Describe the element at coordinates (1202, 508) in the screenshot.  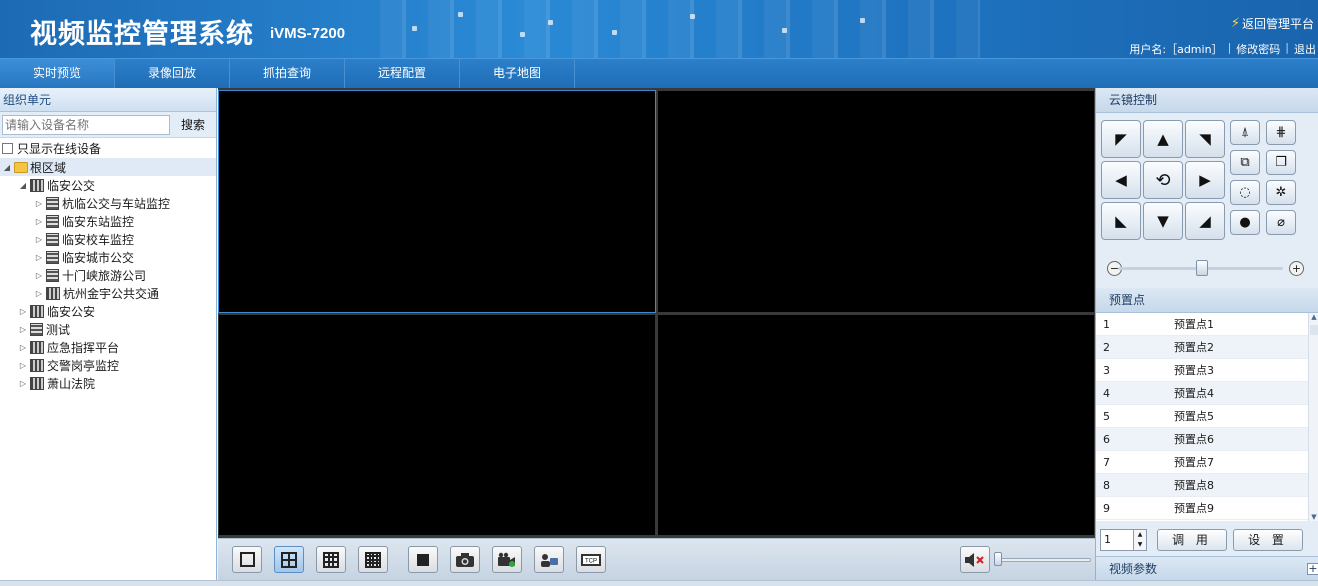
I see `preset-row: 9 预置点9` at that location.